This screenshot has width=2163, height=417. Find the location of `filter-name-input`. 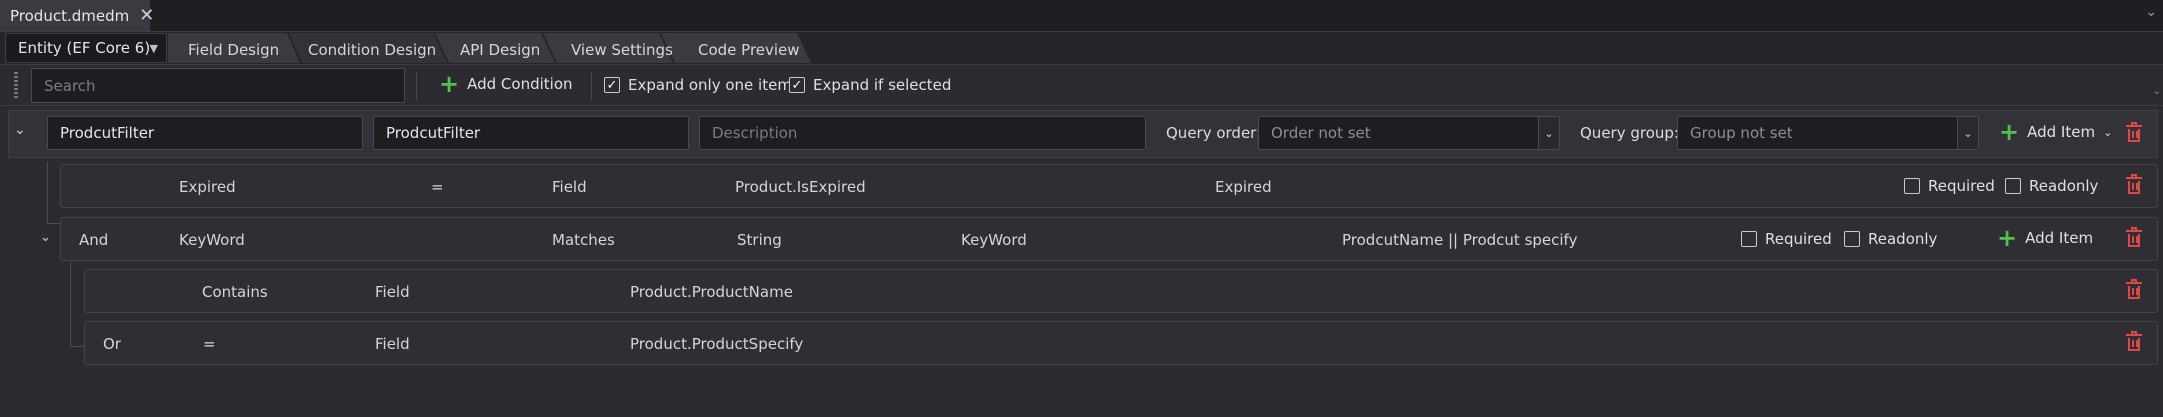

filter-name-input is located at coordinates (205, 133).